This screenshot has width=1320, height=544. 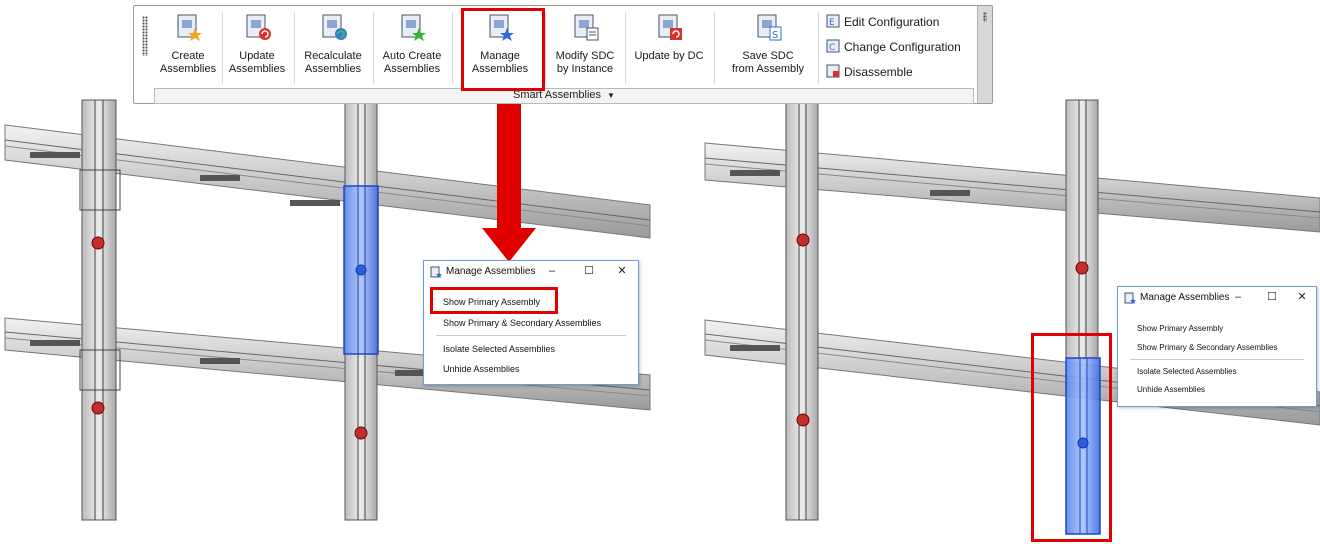 I want to click on recalculate-assemblies-button: Recalculate Assemblies, so click(x=333, y=50).